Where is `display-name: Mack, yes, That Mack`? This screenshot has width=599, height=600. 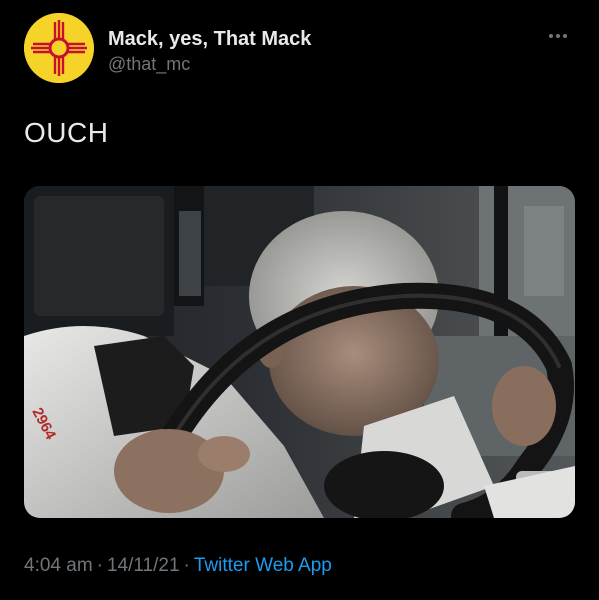
display-name: Mack, yes, That Mack is located at coordinates (209, 39).